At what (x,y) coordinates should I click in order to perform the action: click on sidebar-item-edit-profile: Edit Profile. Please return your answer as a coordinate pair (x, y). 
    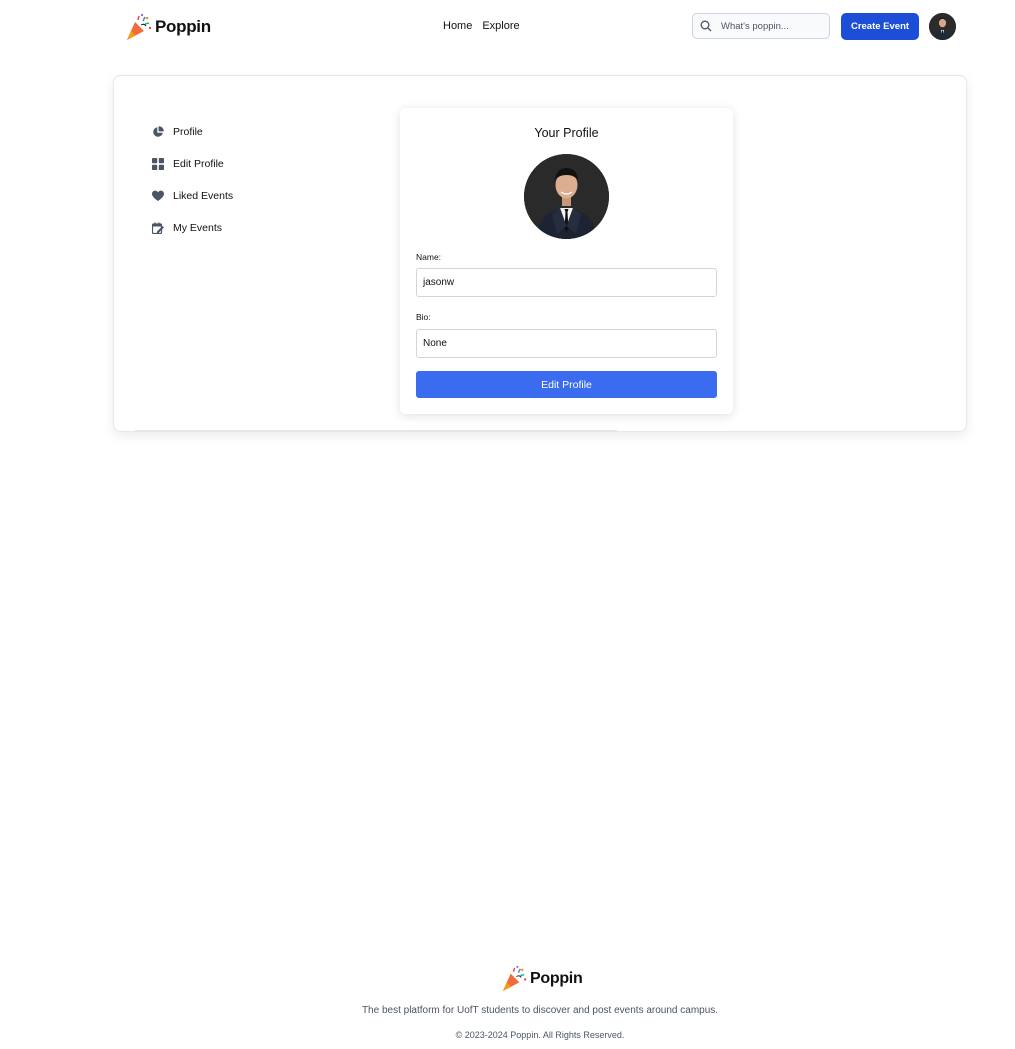
    Looking at the image, I should click on (192, 164).